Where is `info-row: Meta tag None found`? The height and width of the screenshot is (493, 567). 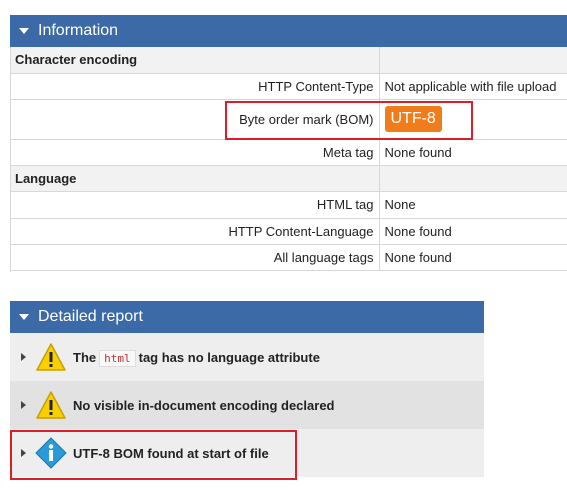 info-row: Meta tag None found is located at coordinates (288, 152).